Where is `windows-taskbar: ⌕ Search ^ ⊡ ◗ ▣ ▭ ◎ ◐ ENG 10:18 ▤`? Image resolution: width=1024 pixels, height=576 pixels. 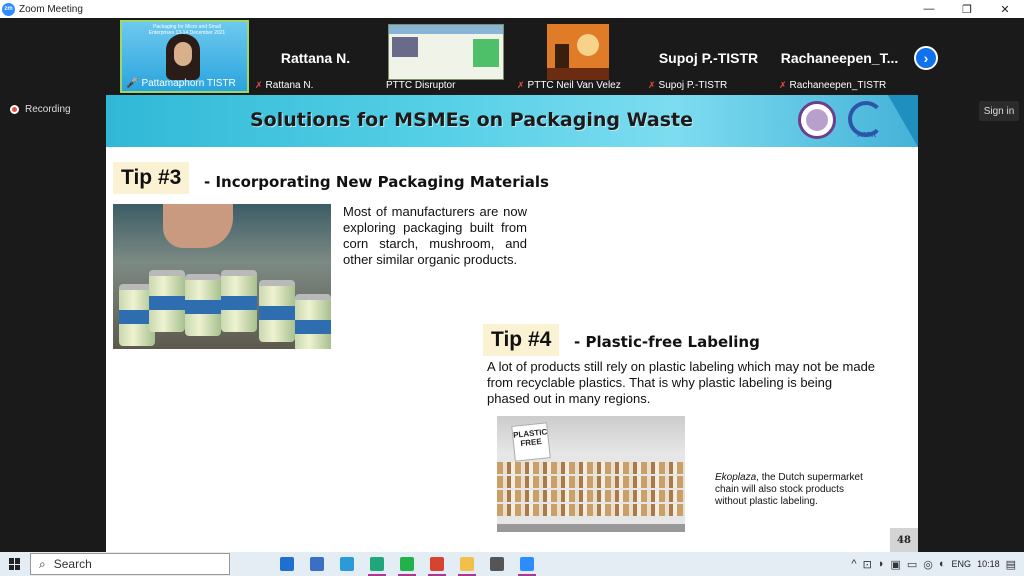
windows-taskbar: ⌕ Search ^ ⊡ ◗ ▣ ▭ ◎ ◐ ENG 10:18 ▤ is located at coordinates (512, 564).